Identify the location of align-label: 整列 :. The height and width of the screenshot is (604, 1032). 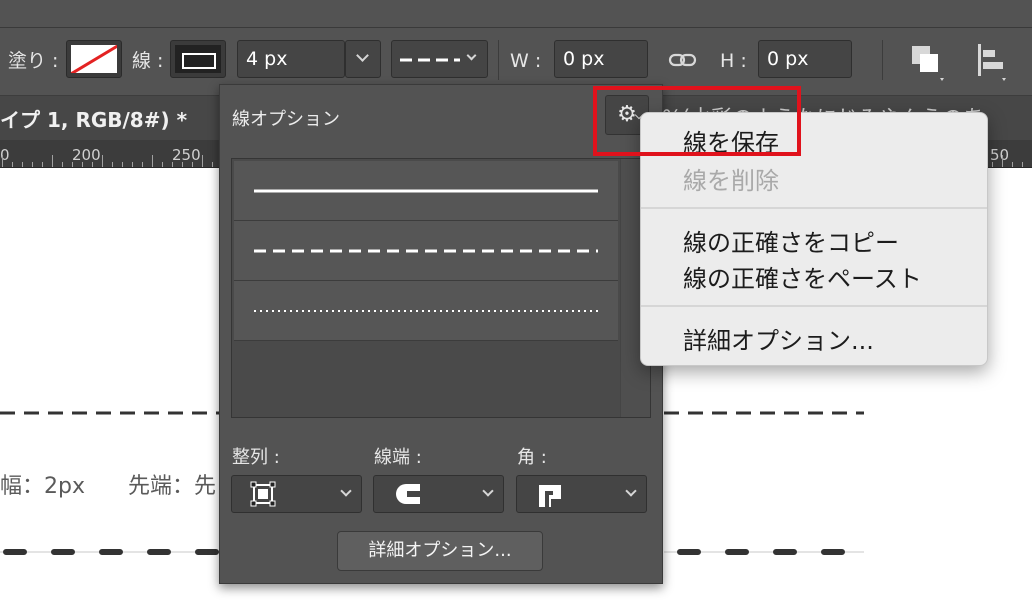
(256, 457).